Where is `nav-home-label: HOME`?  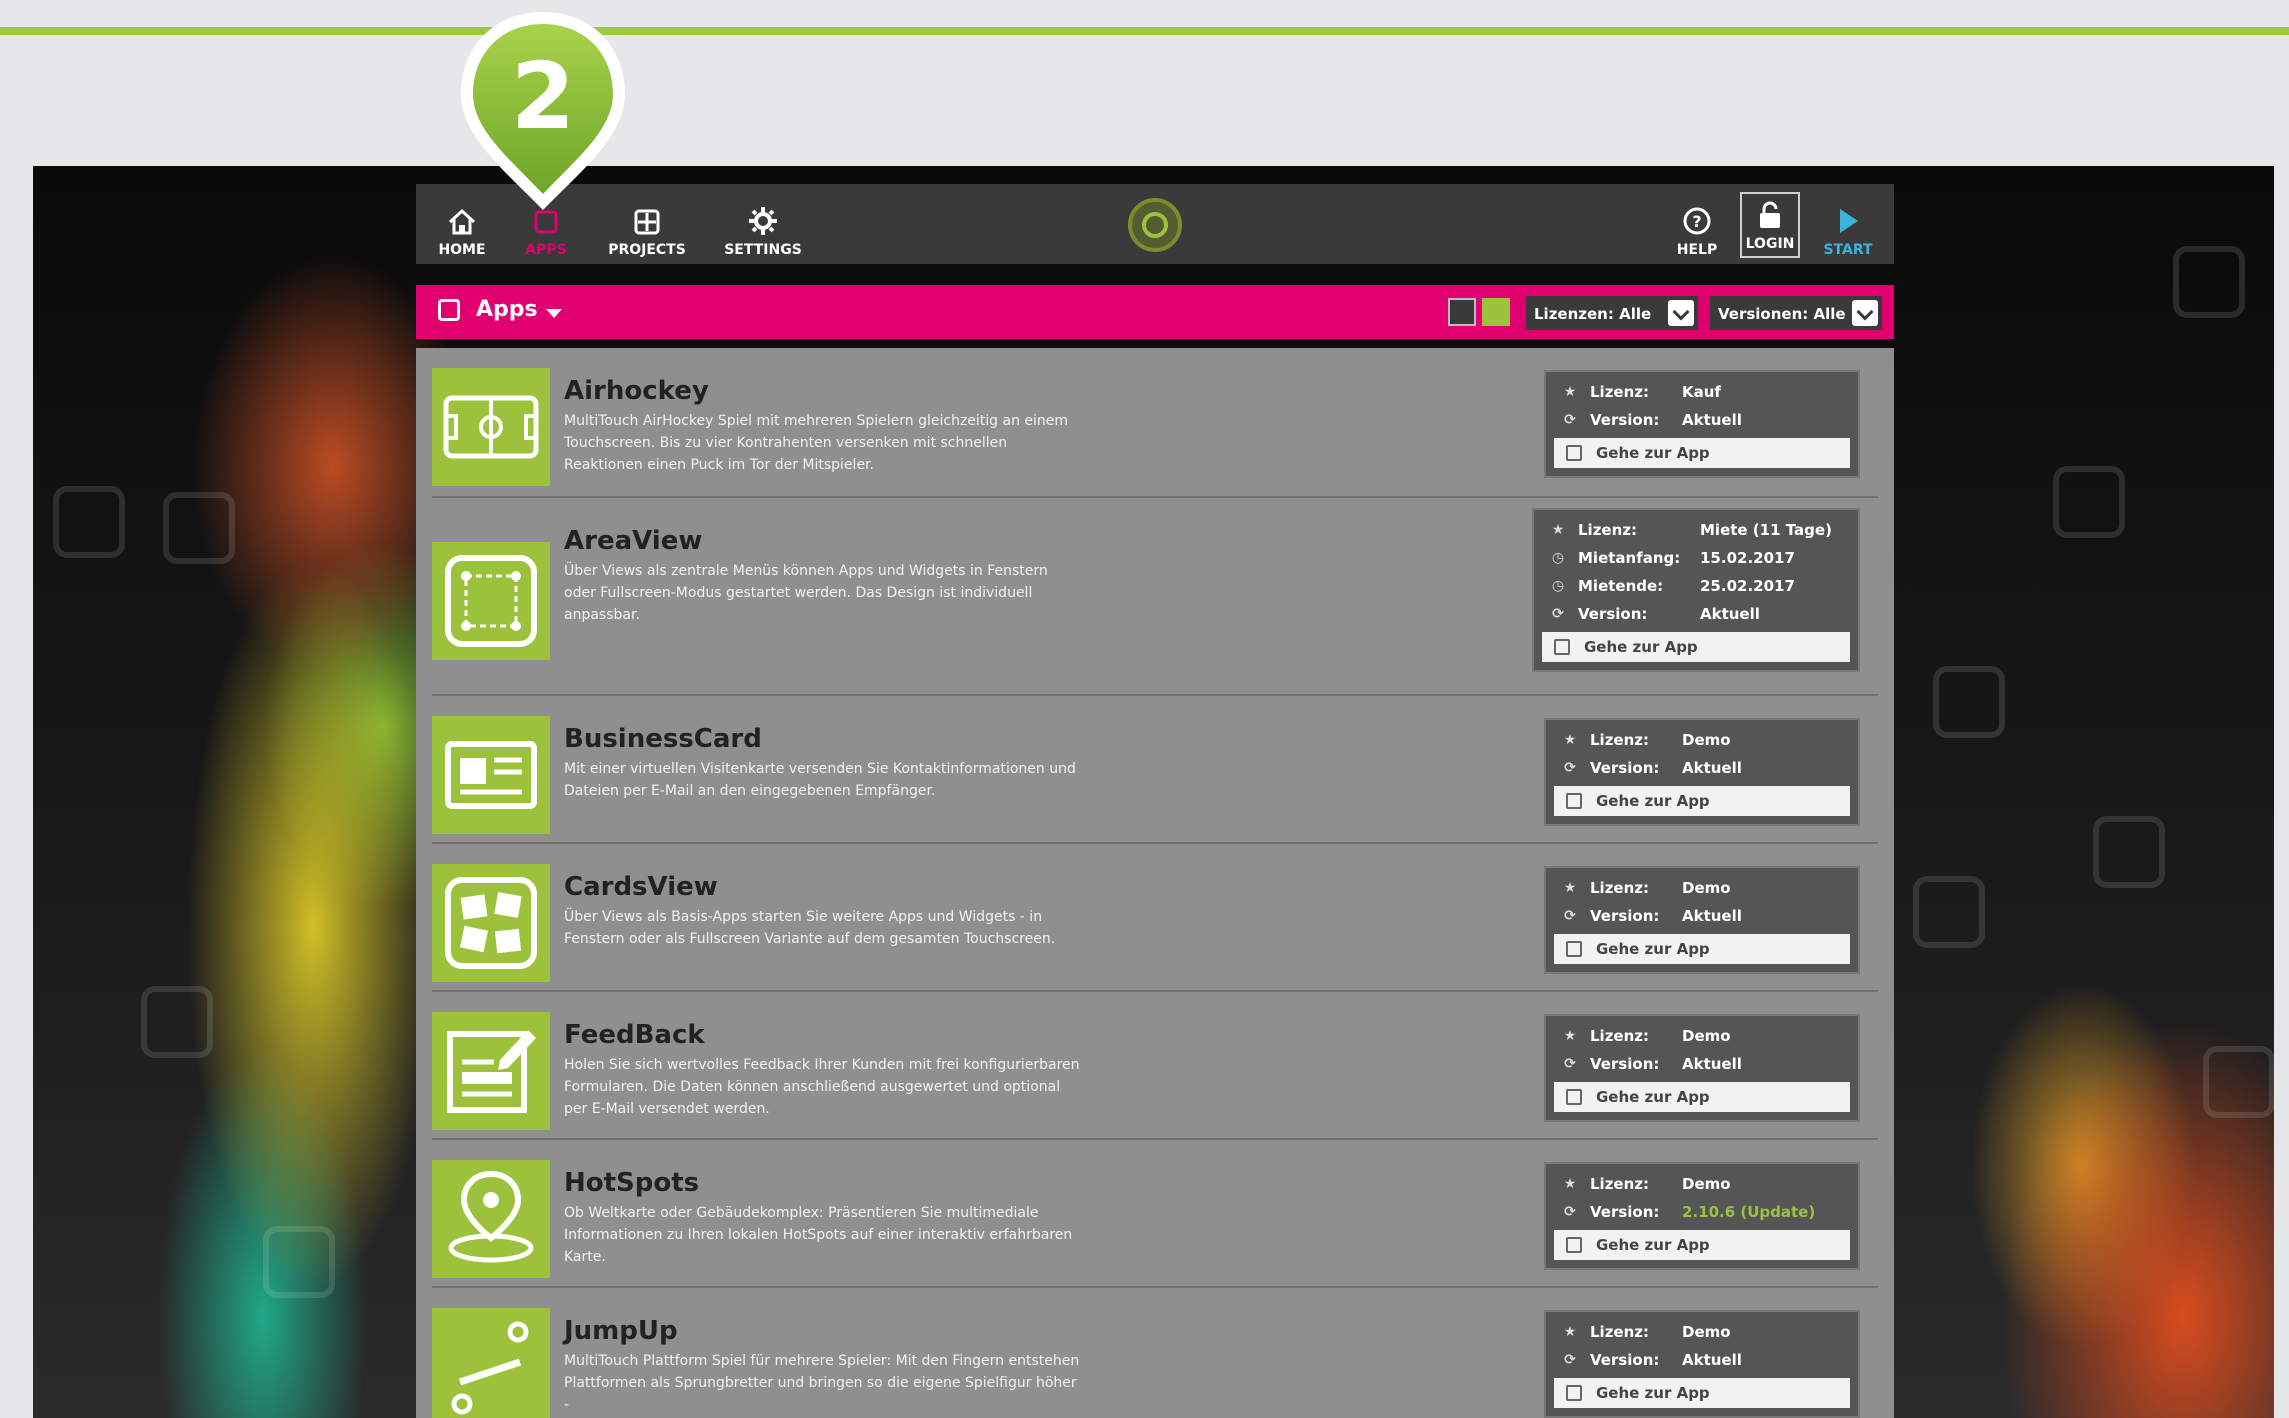
nav-home-label: HOME is located at coordinates (462, 250).